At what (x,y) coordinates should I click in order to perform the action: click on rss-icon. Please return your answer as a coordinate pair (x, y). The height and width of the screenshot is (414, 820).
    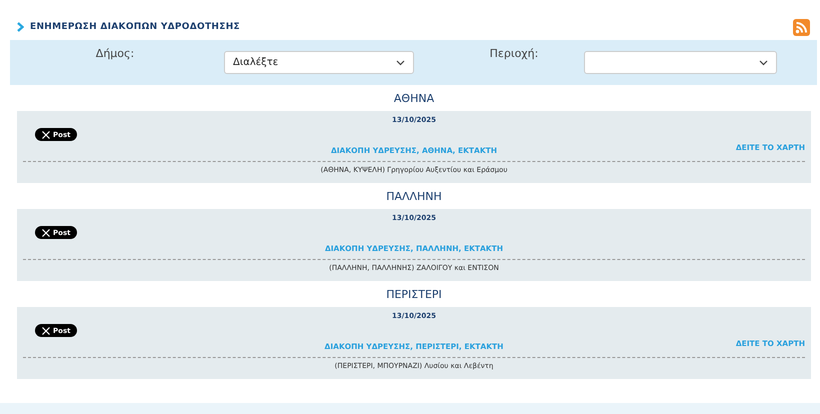
    Looking at the image, I should click on (801, 27).